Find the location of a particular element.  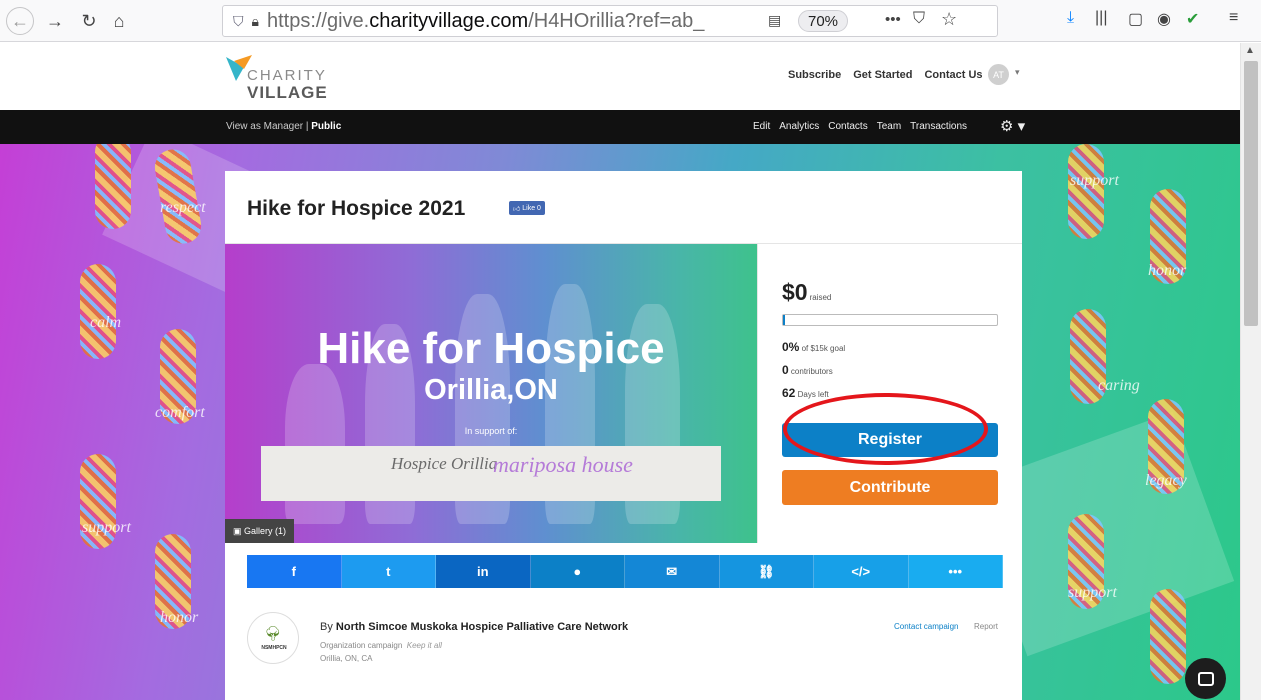

decor-word: calm is located at coordinates (106, 322).